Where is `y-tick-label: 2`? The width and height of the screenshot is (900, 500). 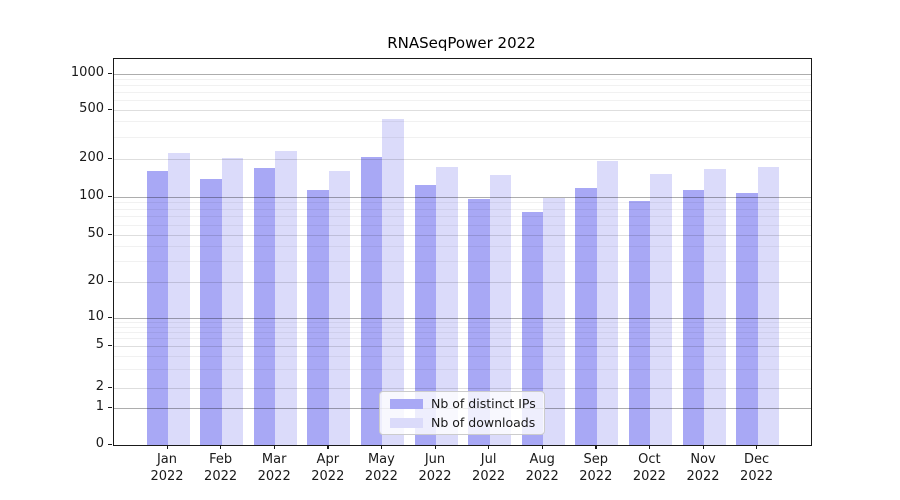 y-tick-label: 2 is located at coordinates (99, 386).